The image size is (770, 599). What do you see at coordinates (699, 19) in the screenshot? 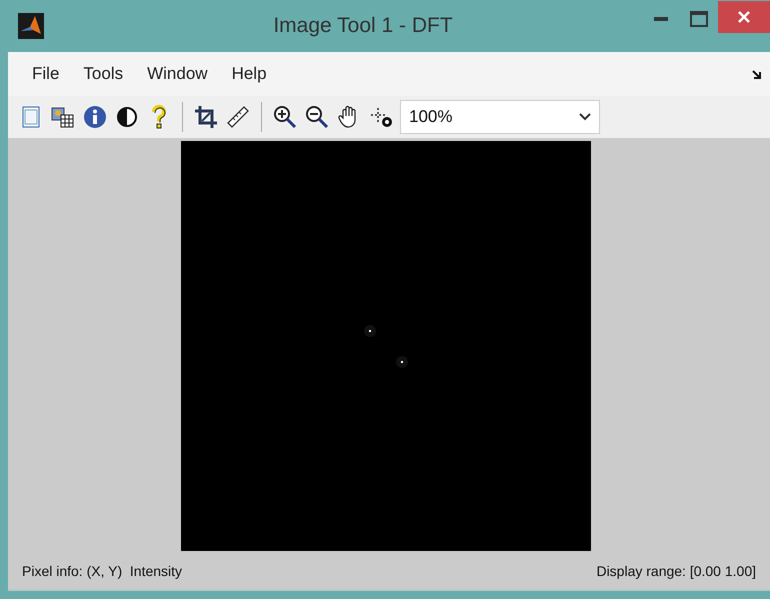
I see `maximize-icon` at bounding box center [699, 19].